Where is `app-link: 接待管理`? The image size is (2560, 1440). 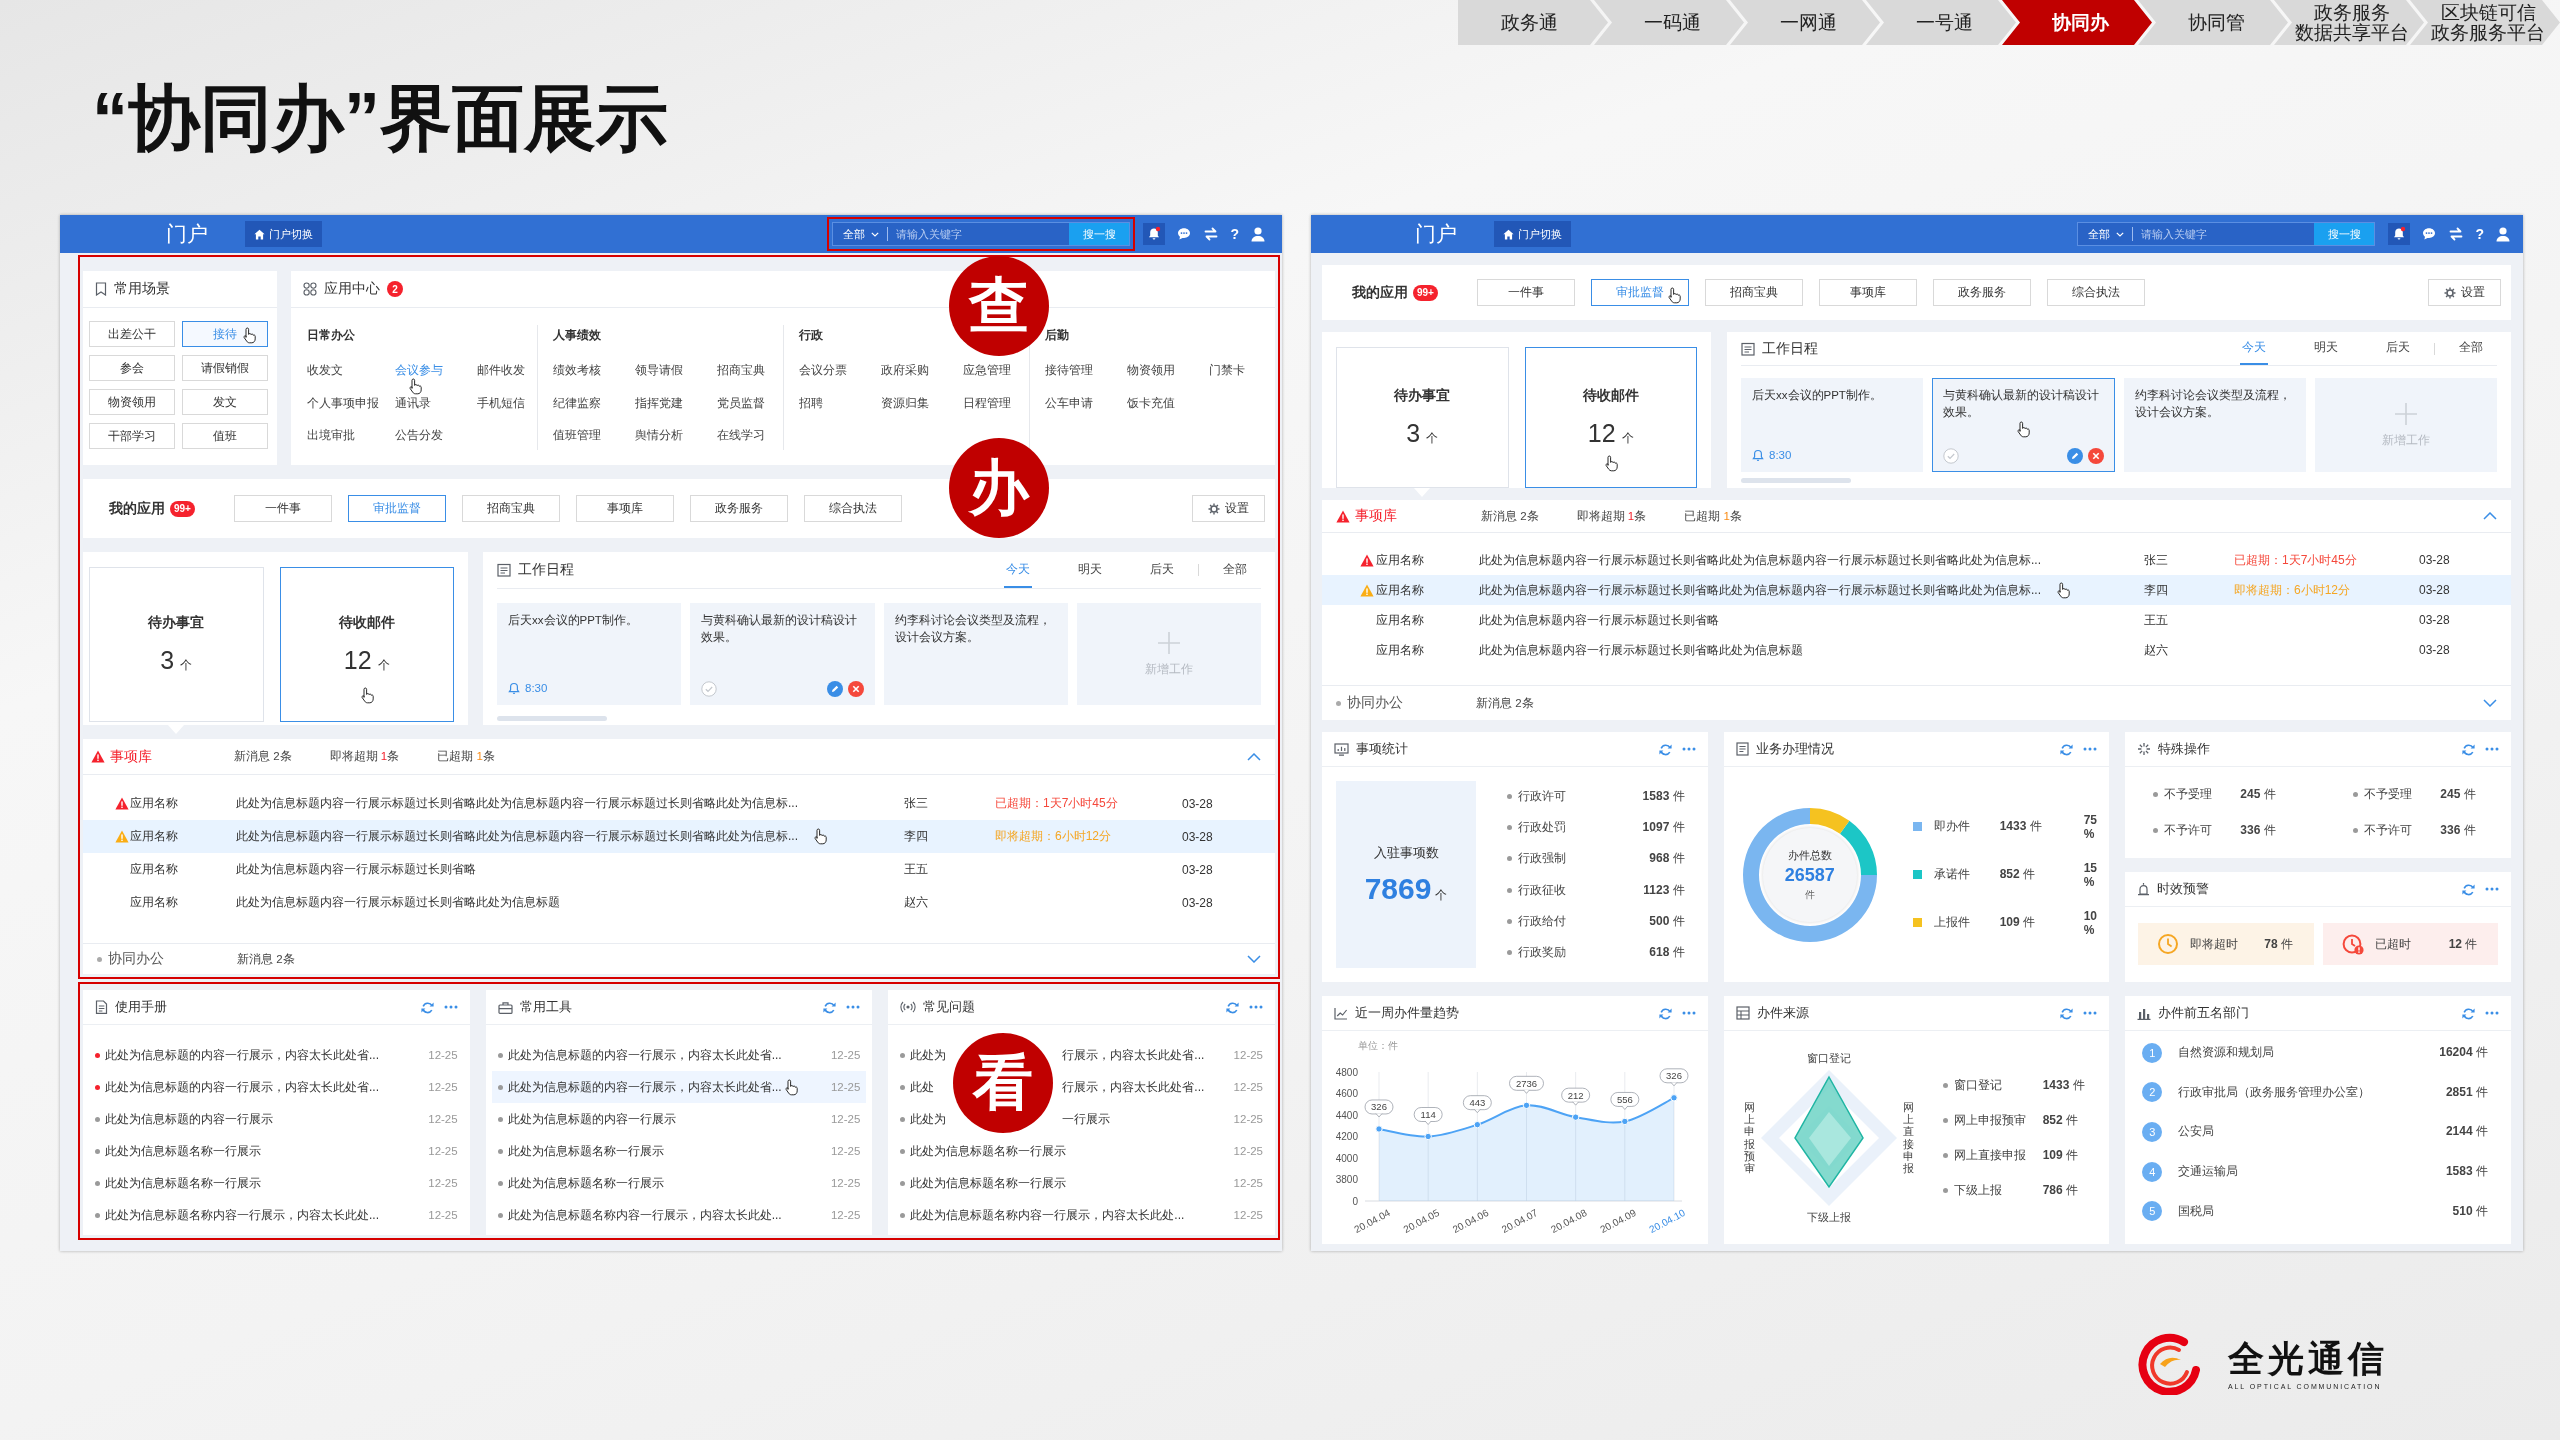 app-link: 接待管理 is located at coordinates (1069, 370).